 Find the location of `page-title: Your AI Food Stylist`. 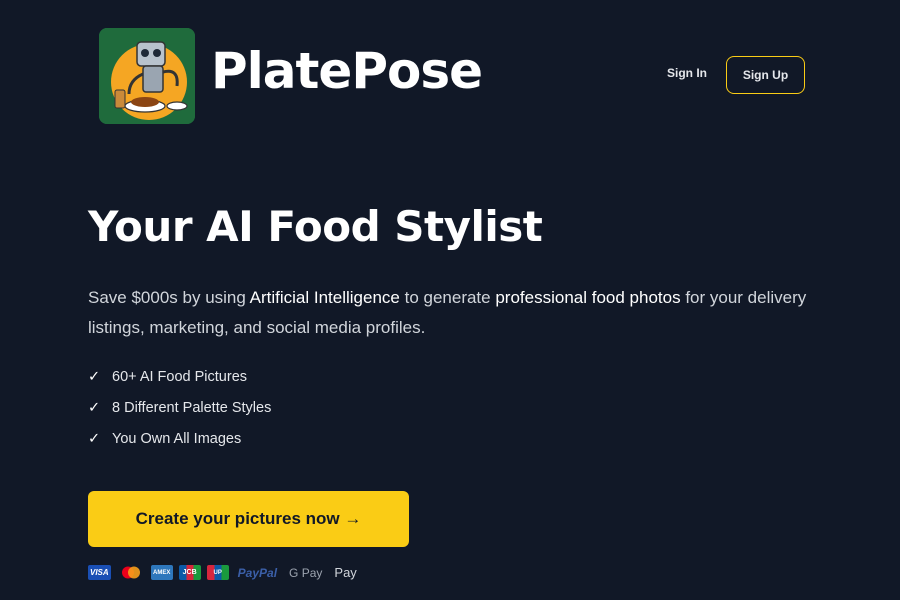

page-title: Your AI Food Stylist is located at coordinates (315, 226).